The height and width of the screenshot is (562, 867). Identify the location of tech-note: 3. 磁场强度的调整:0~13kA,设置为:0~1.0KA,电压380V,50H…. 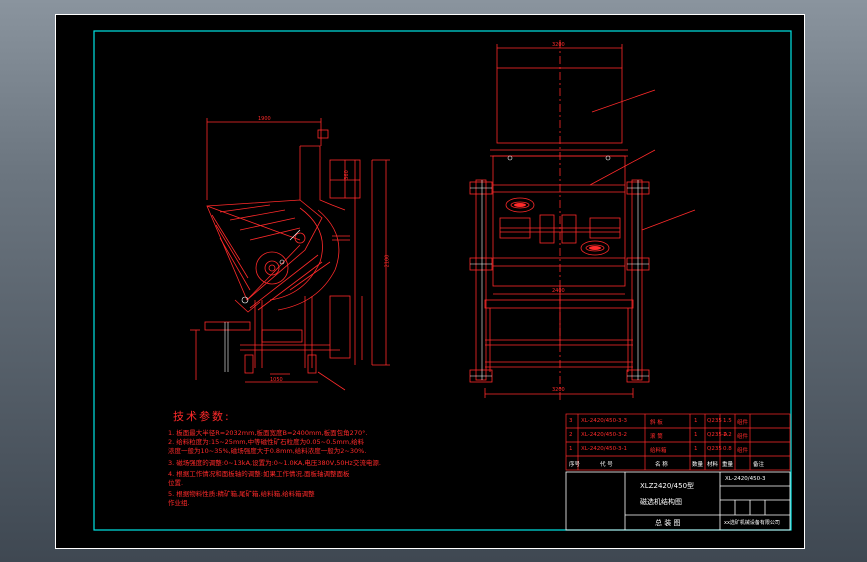
(274, 463).